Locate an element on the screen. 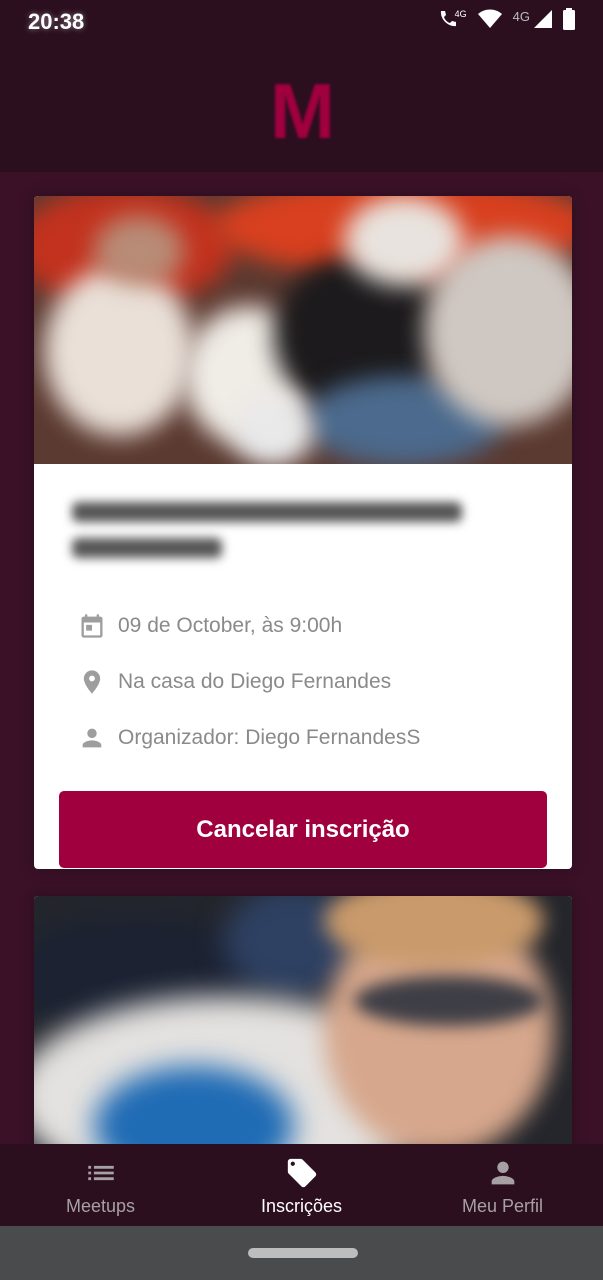 This screenshot has height=1280, width=603. nav-inscricoes: Inscrições is located at coordinates (301, 1185).